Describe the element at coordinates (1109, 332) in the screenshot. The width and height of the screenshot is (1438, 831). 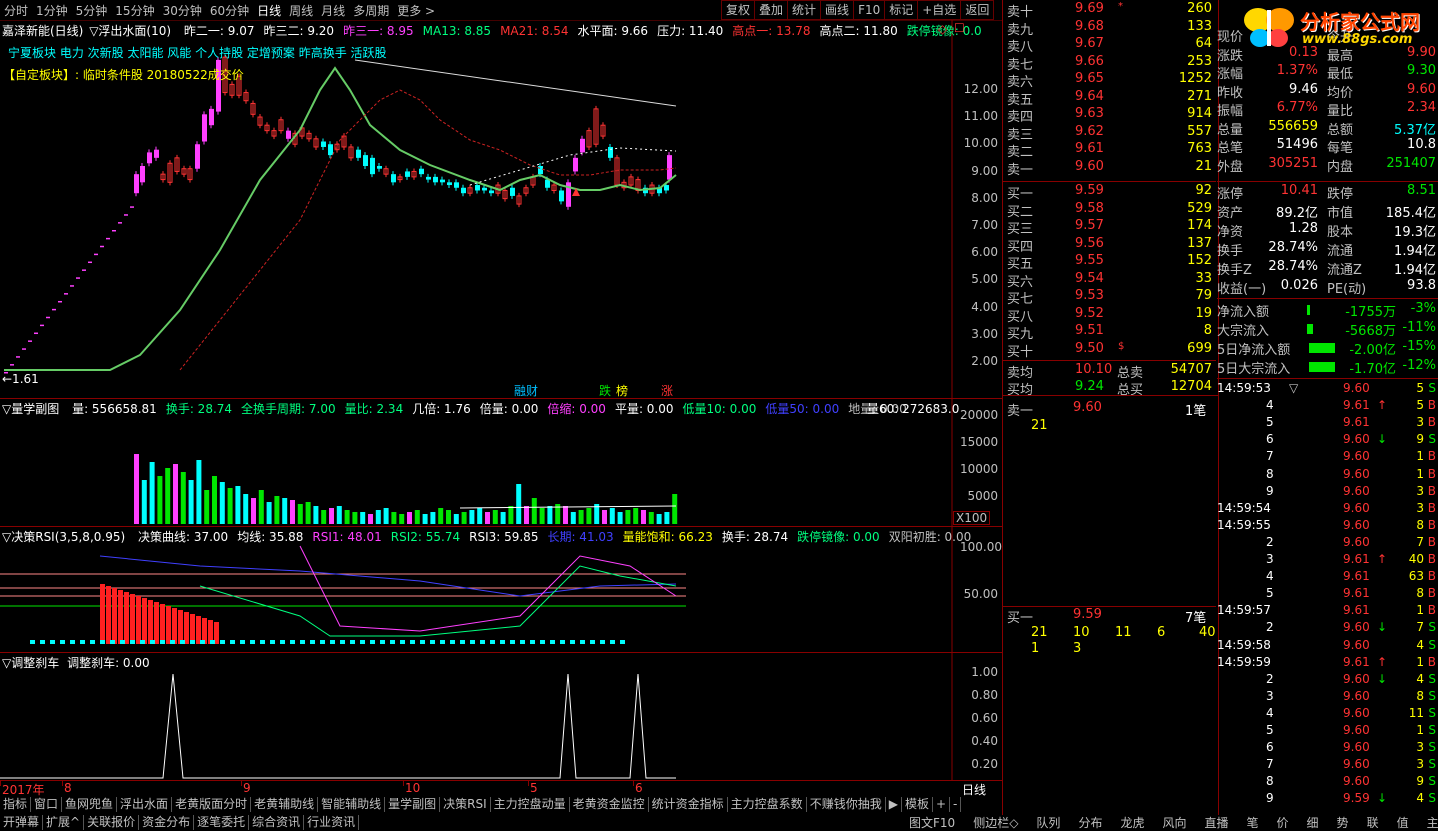
I see `order-level: 买九 9.51 8` at that location.